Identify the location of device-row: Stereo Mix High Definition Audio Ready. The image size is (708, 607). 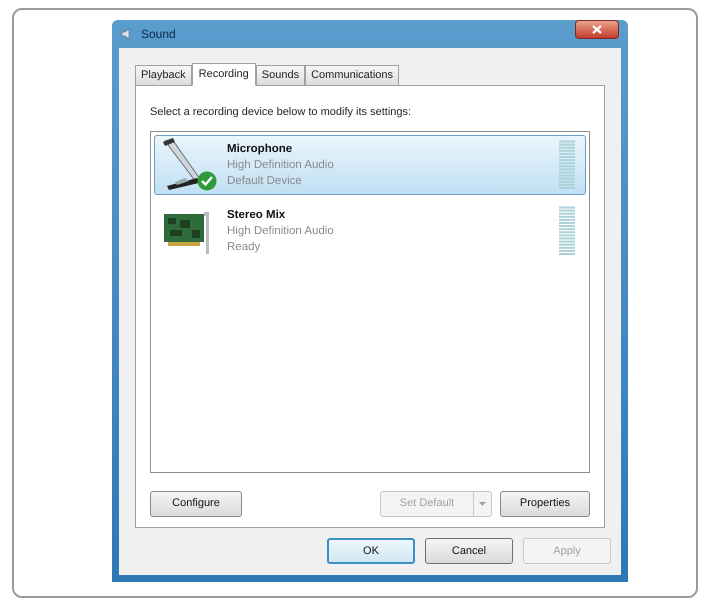
(370, 230).